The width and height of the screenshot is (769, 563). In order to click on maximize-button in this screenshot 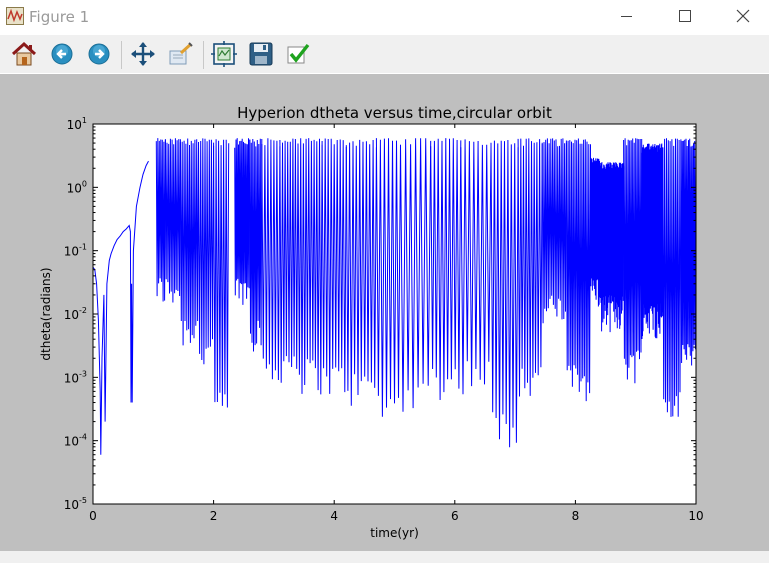, I will do `click(684, 17)`.